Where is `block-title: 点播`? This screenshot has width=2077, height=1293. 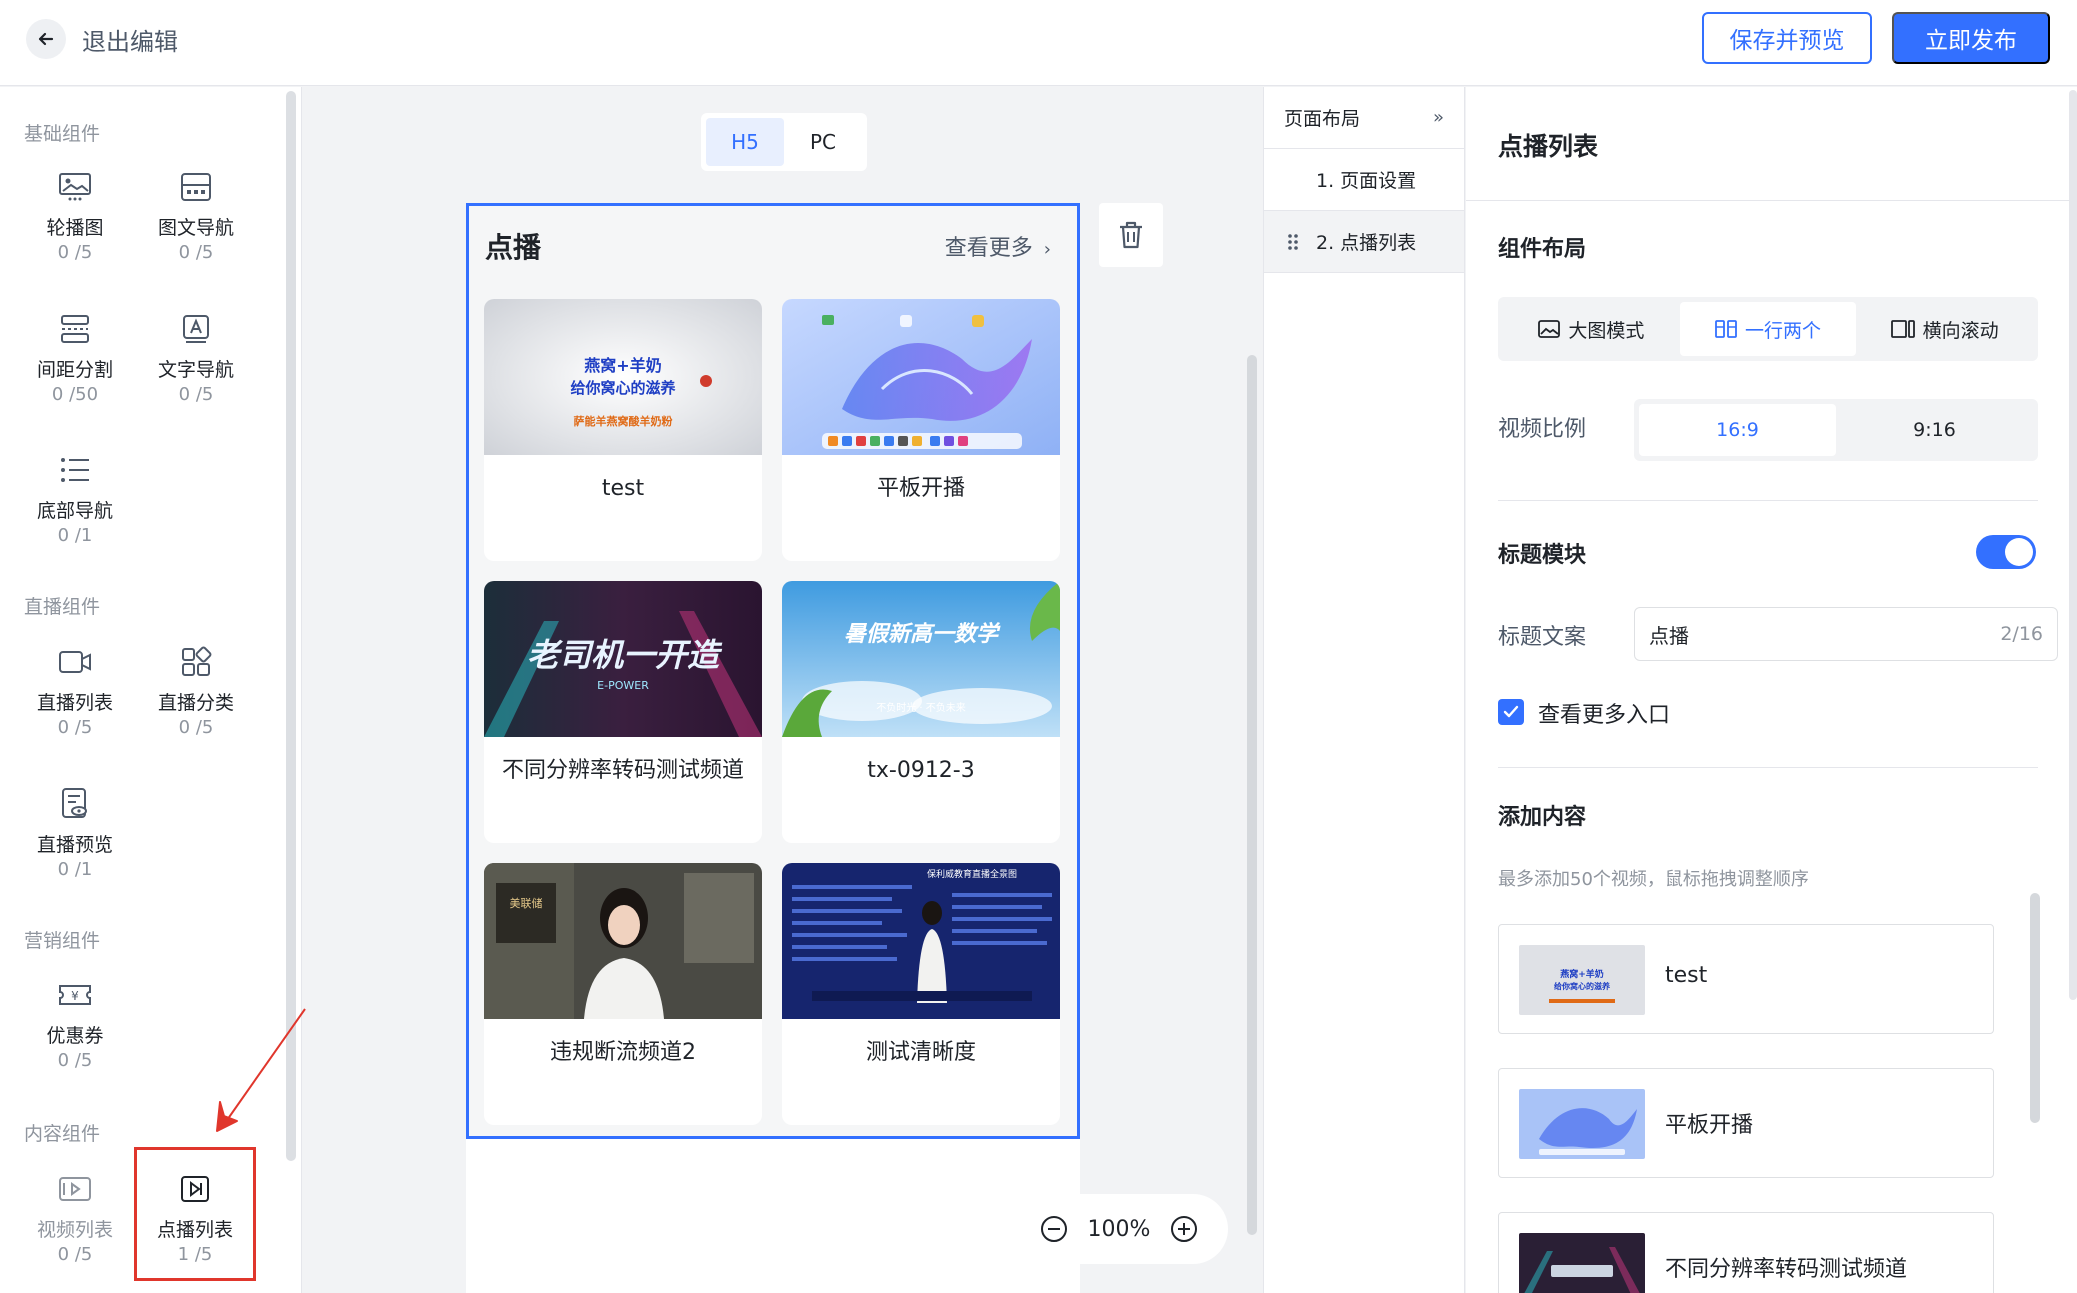 block-title: 点播 is located at coordinates (513, 247).